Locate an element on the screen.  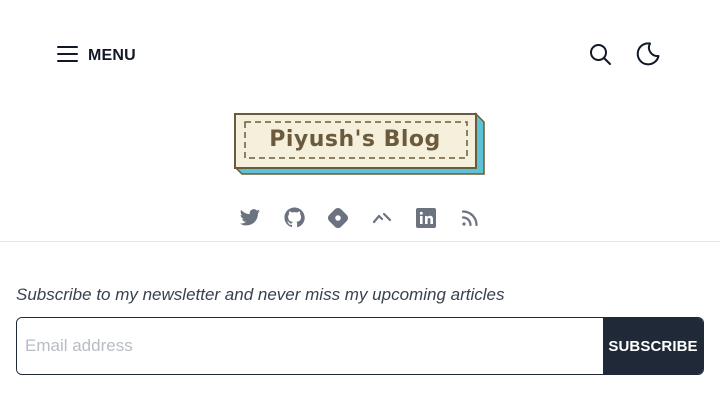
moon-icon is located at coordinates (648, 56).